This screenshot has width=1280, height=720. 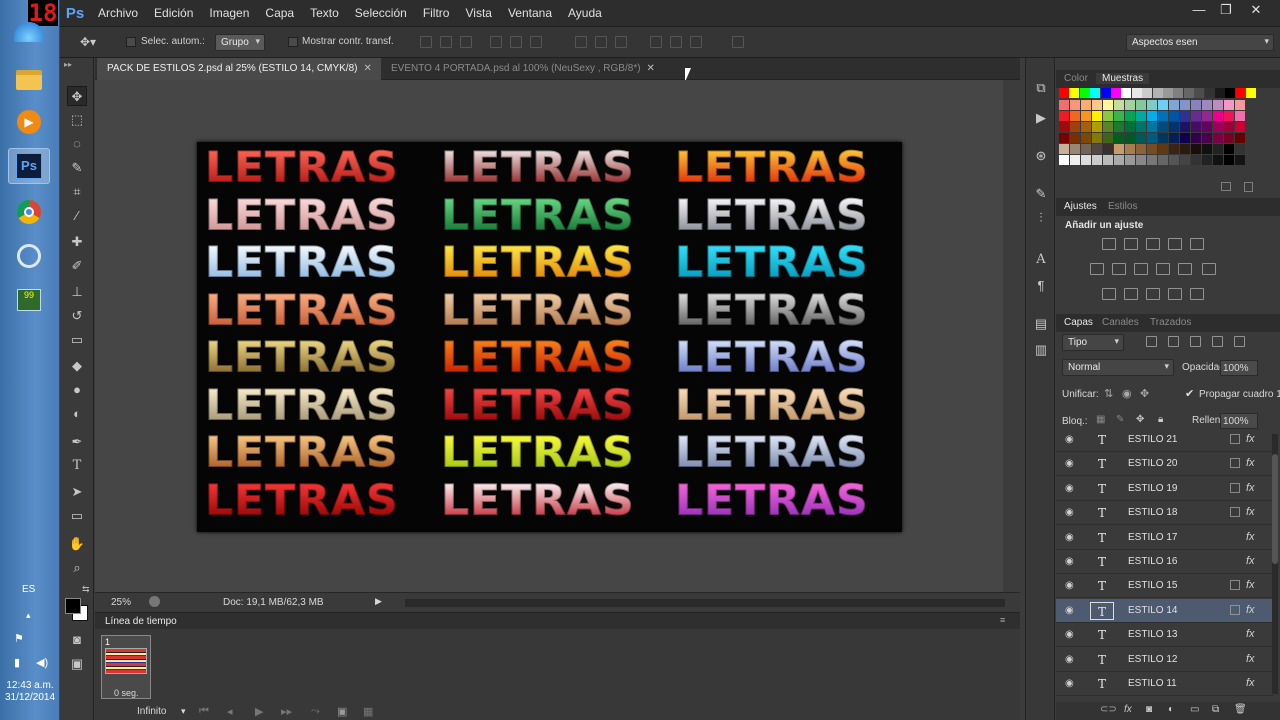 I want to click on distribute-vcenter-icon, so click(x=601, y=42).